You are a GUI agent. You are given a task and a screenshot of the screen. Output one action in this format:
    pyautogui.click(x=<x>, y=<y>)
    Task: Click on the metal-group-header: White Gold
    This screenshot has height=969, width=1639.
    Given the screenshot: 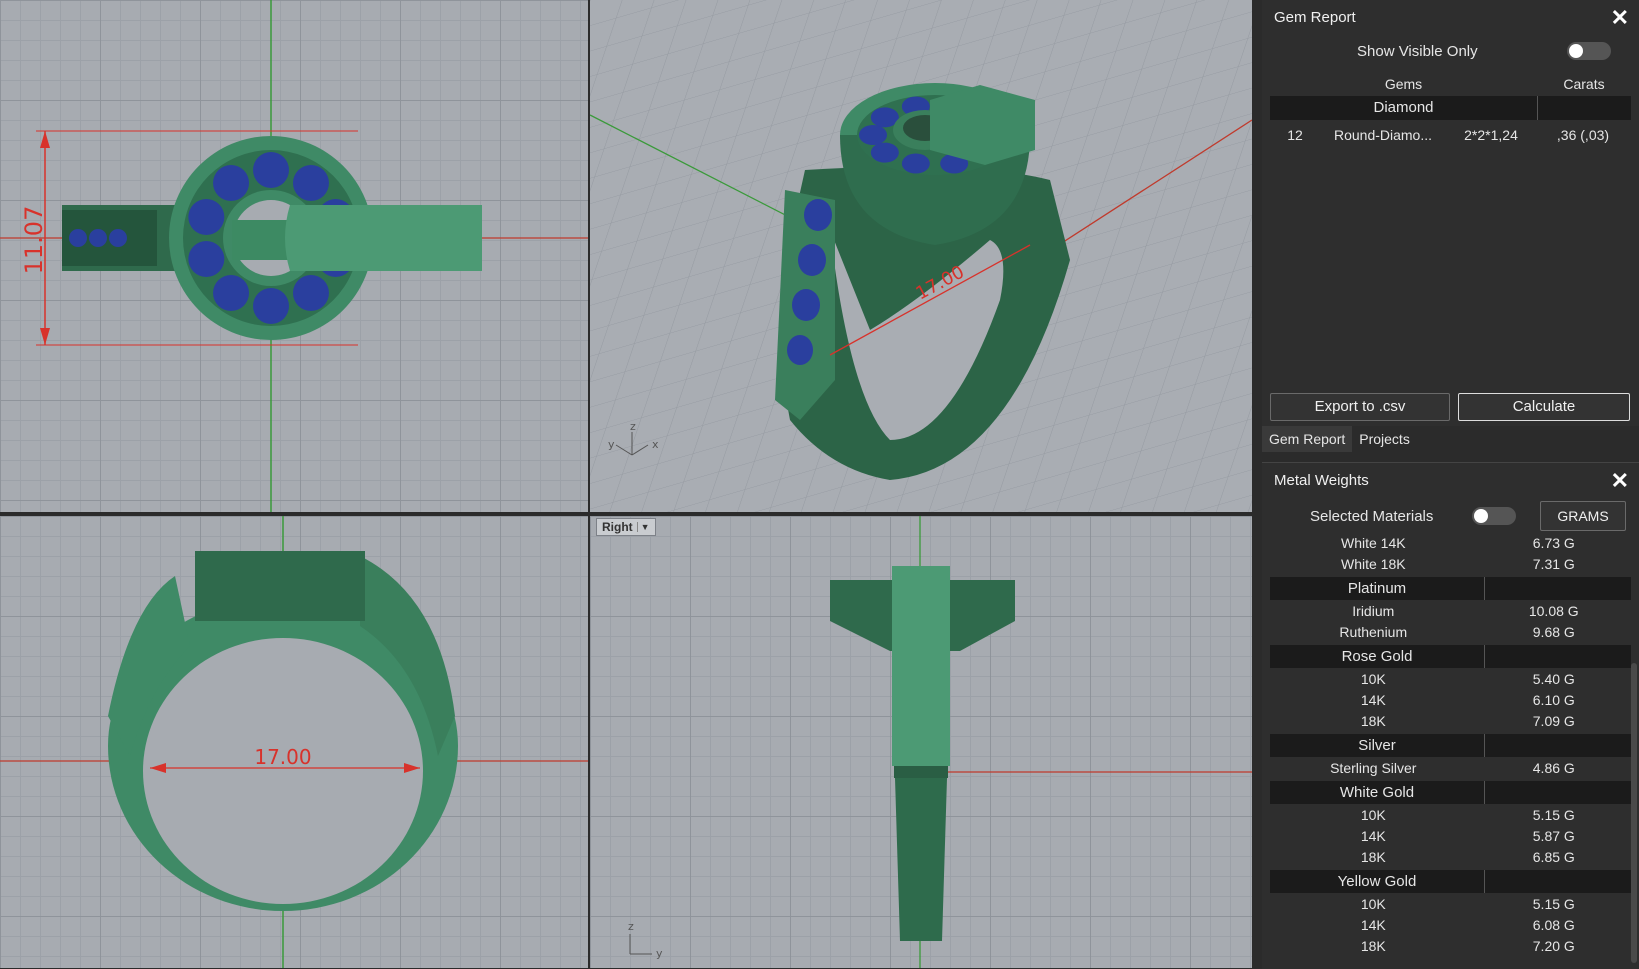 What is the action you would take?
    pyautogui.click(x=1450, y=792)
    